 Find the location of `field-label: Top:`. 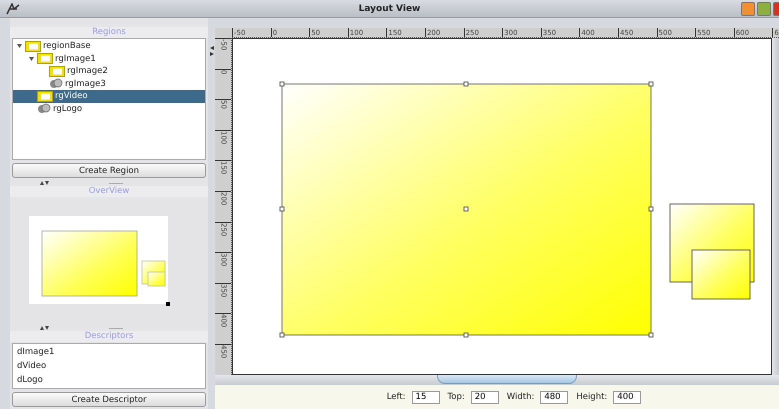

field-label: Top: is located at coordinates (456, 397).